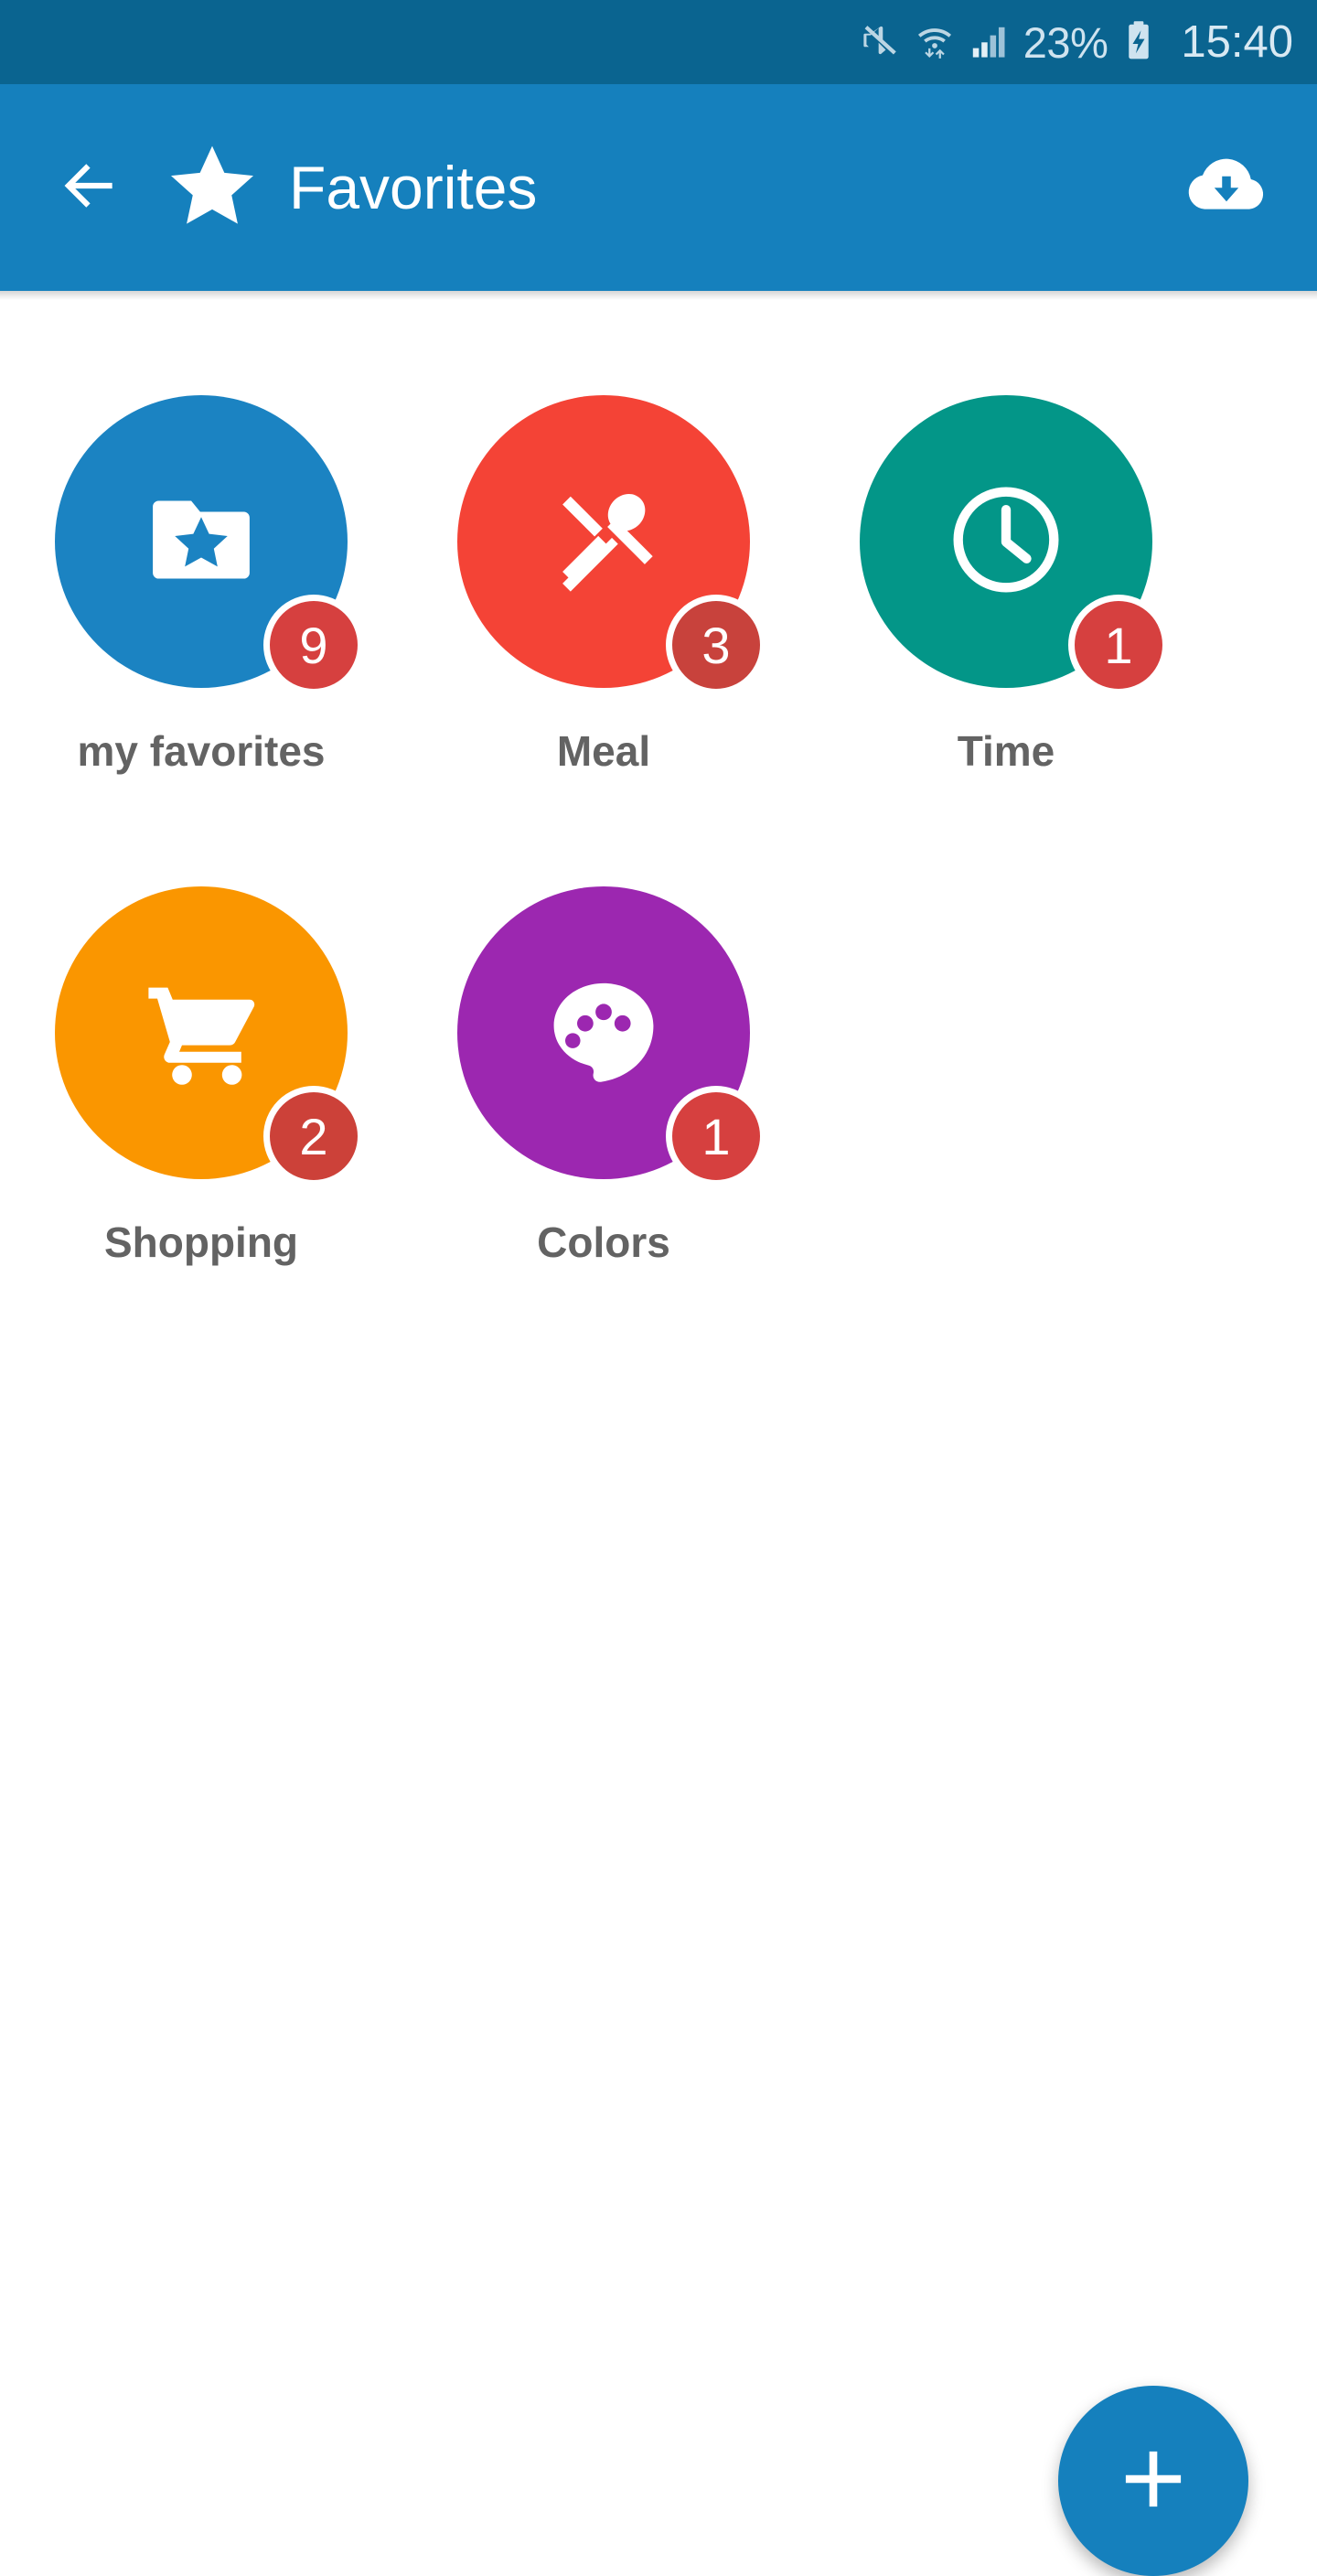 Image resolution: width=1317 pixels, height=2576 pixels. I want to click on badge-count: 3, so click(716, 645).